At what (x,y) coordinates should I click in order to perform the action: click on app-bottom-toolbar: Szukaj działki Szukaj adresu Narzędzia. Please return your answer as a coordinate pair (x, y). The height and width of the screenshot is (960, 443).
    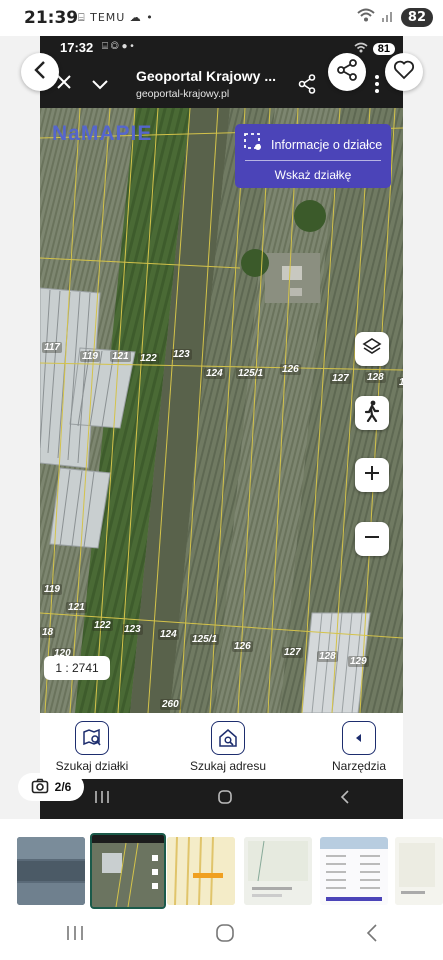
    Looking at the image, I should click on (221, 746).